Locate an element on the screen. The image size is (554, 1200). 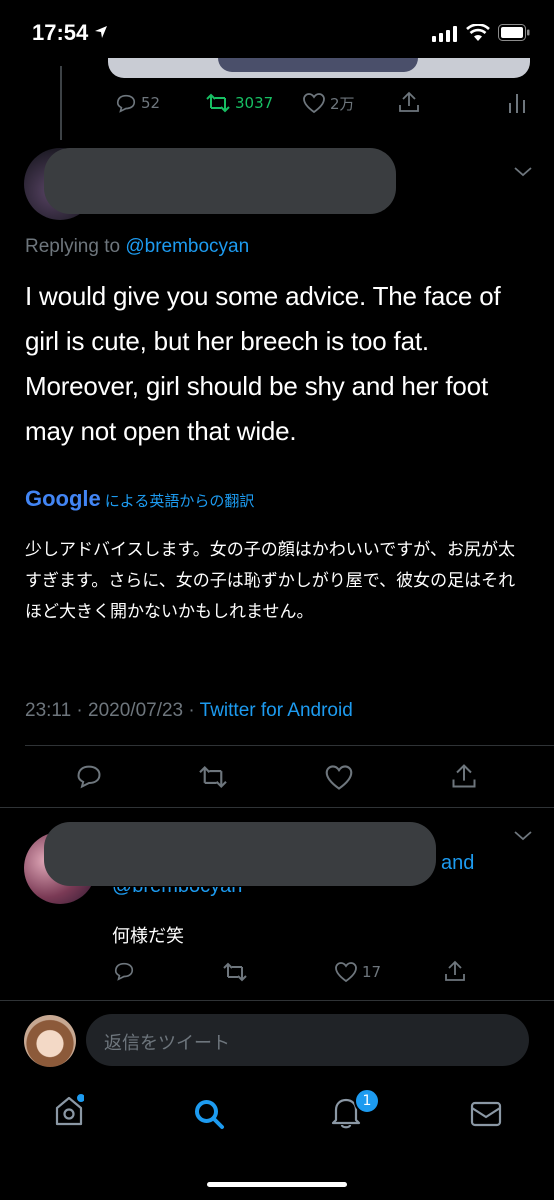
my-avatar is located at coordinates (50, 1041).